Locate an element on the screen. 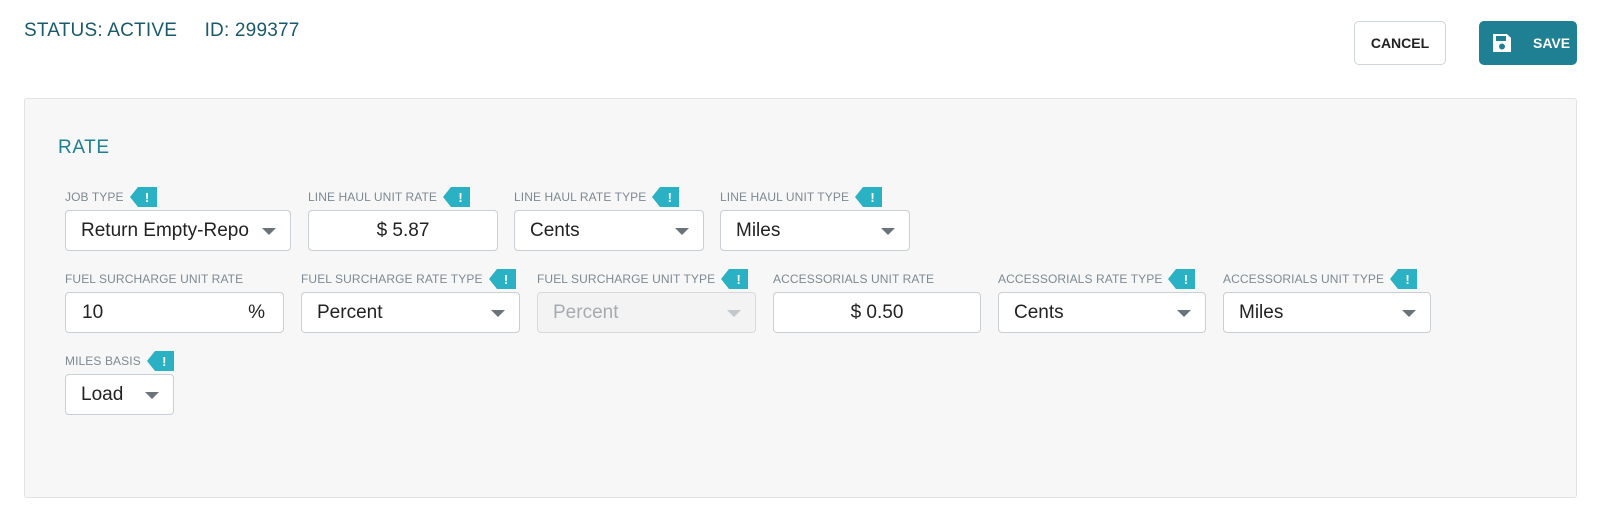 The image size is (1600, 512). section-title: RATE is located at coordinates (84, 147).